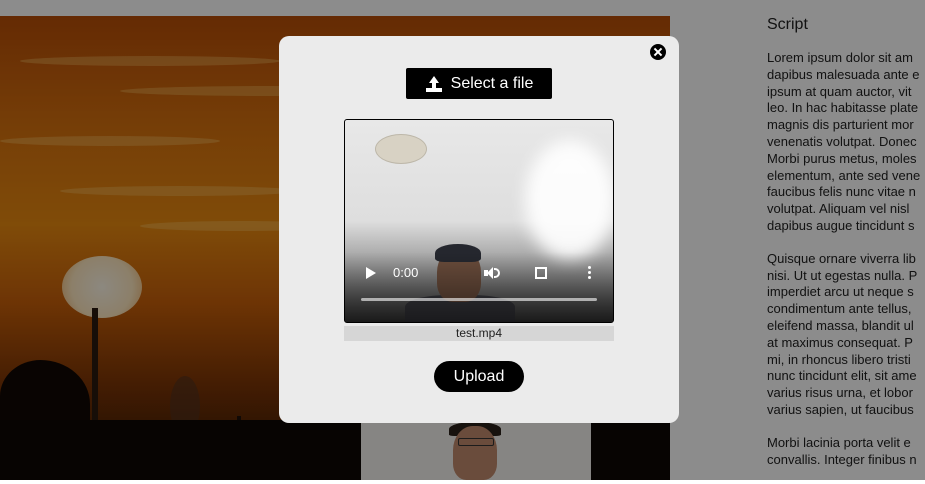 The width and height of the screenshot is (925, 484). Describe the element at coordinates (371, 273) in the screenshot. I see `play-icon` at that location.